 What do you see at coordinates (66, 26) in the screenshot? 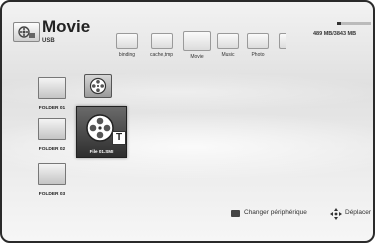
I see `page-title: Movie` at bounding box center [66, 26].